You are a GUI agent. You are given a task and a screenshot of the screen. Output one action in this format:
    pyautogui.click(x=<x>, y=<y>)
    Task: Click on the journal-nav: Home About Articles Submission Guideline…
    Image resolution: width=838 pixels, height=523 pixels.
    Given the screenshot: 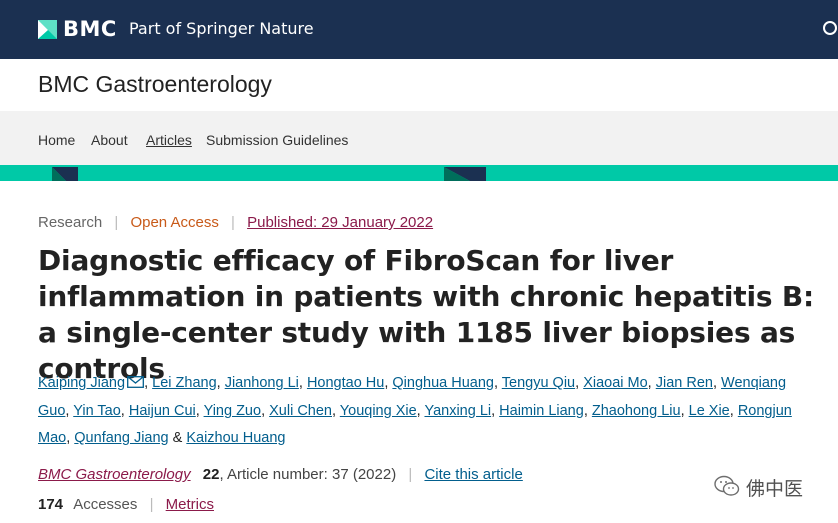 What is the action you would take?
    pyautogui.click(x=419, y=138)
    